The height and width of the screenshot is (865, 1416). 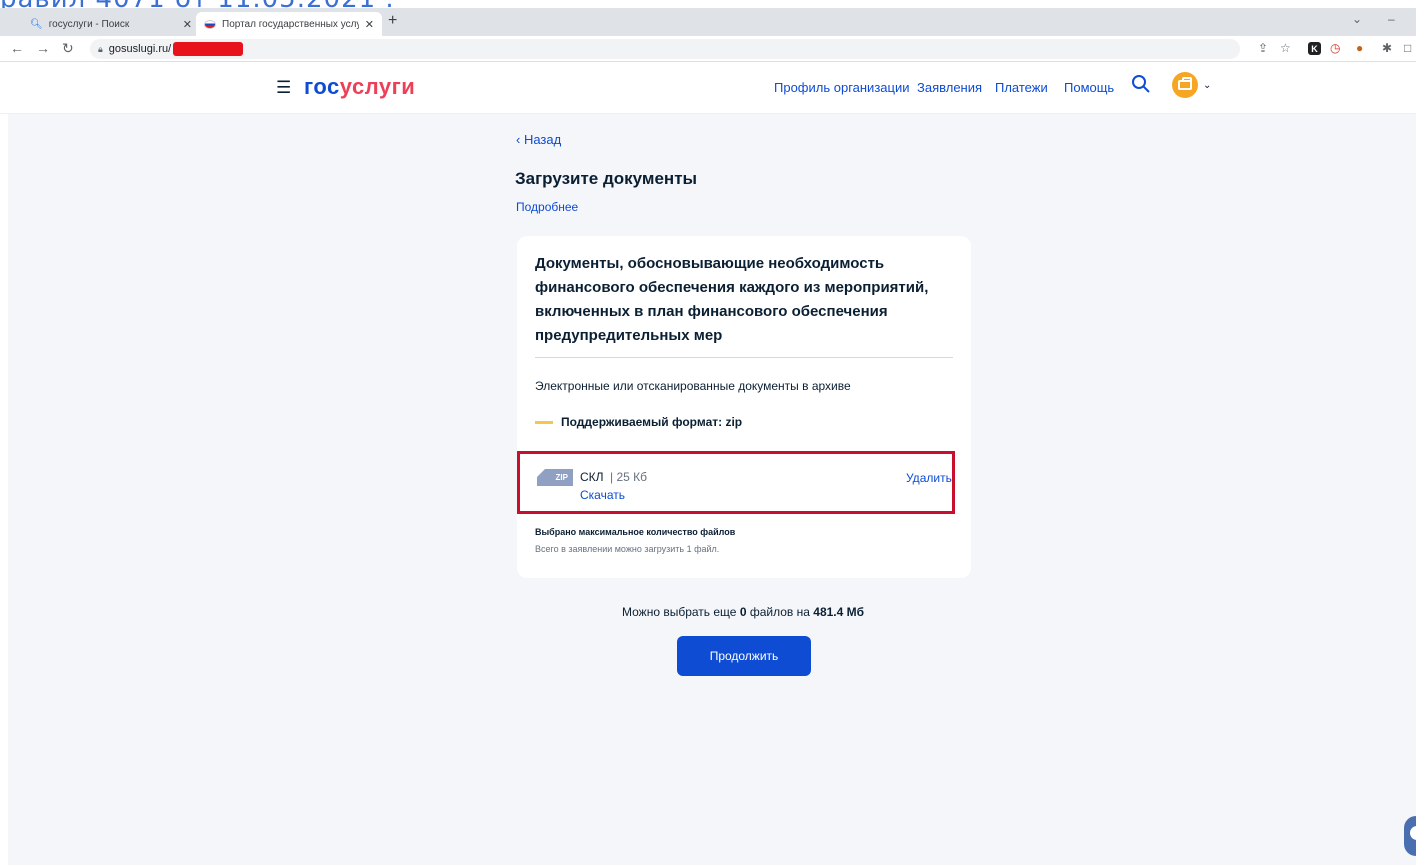 What do you see at coordinates (140, 49) in the screenshot?
I see `url-text: gosuslugi.ru/` at bounding box center [140, 49].